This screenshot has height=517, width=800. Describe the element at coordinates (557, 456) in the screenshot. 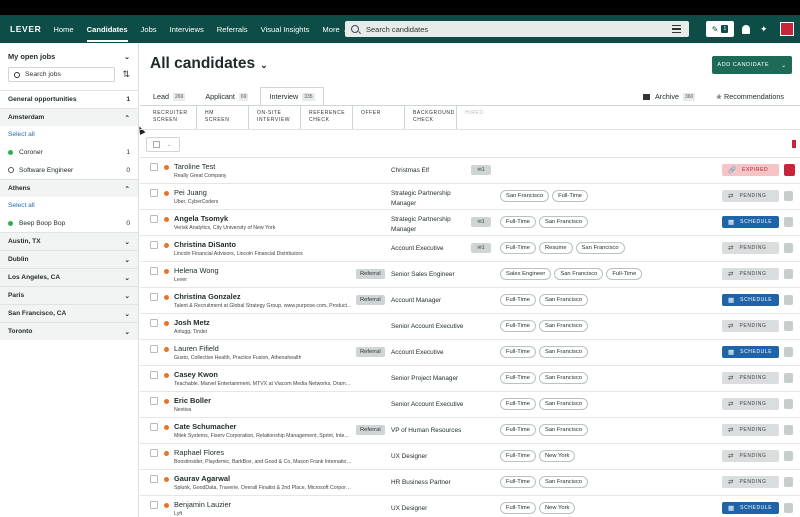

I see `tag: New York` at that location.